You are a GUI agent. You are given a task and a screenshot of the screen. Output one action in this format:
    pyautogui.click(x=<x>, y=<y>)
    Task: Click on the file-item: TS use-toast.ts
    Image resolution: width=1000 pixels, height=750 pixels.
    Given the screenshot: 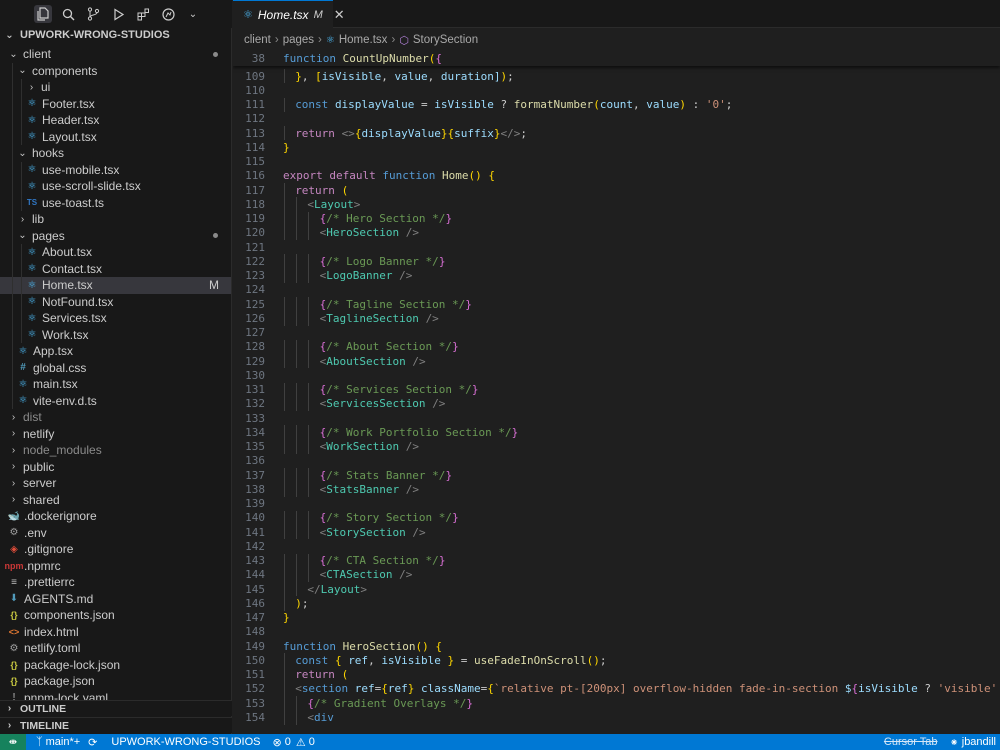 What is the action you would take?
    pyautogui.click(x=115, y=202)
    